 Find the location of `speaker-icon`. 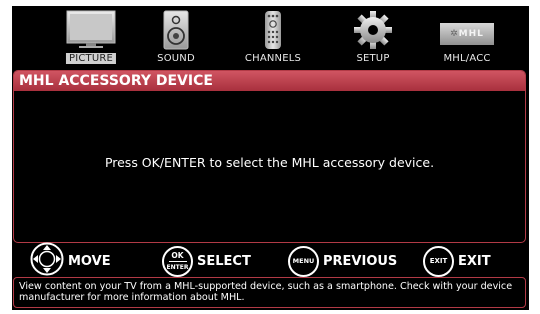

speaker-icon is located at coordinates (176, 32).